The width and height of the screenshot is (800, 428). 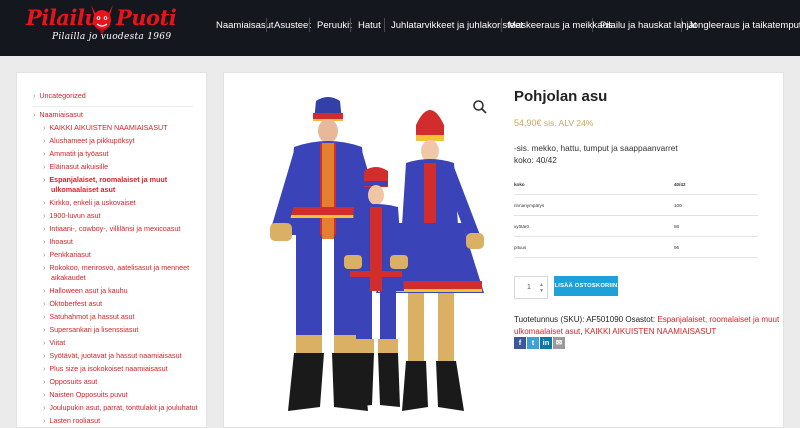 I want to click on product-price: 54,90€ sis. ALV 24%, so click(x=553, y=123).